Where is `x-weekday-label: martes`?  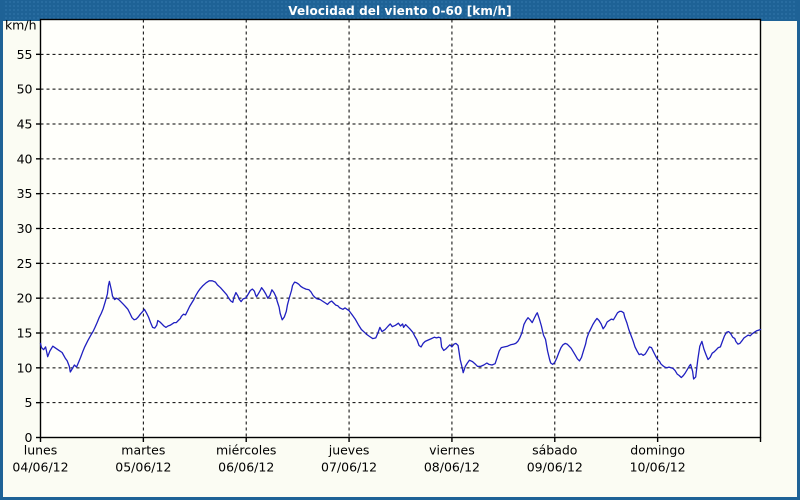
x-weekday-label: martes is located at coordinates (143, 450).